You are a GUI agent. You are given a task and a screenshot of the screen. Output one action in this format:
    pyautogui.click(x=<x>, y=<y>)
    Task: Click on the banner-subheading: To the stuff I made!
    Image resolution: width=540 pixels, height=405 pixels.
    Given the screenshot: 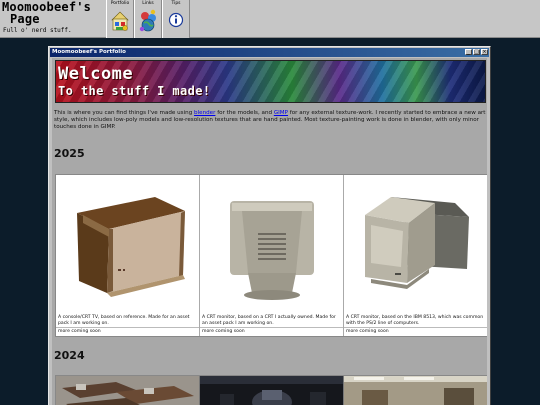 What is the action you would take?
    pyautogui.click(x=134, y=91)
    